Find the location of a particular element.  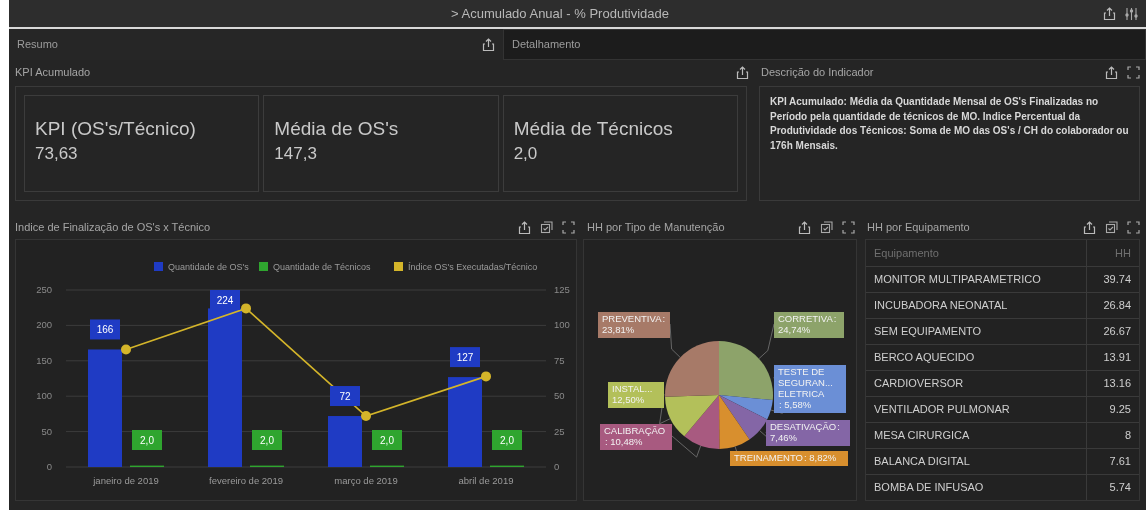

axis-label: 100 is located at coordinates (44, 396).